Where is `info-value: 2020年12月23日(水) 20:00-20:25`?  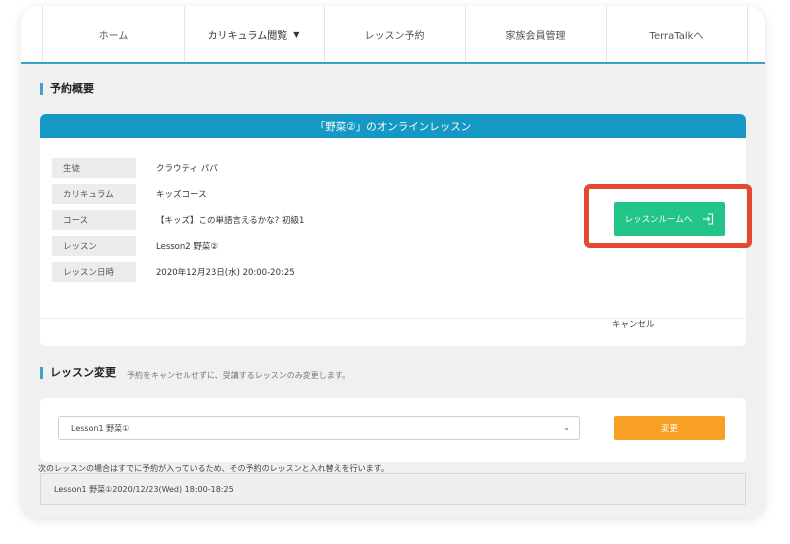
info-value: 2020年12月23日(水) 20:00-20:25 is located at coordinates (225, 273).